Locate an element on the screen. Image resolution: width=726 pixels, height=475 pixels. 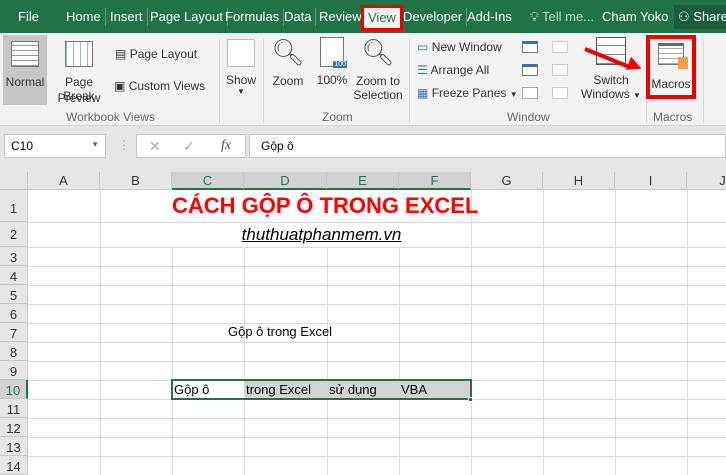
row-header-7: 7 is located at coordinates (14, 332).